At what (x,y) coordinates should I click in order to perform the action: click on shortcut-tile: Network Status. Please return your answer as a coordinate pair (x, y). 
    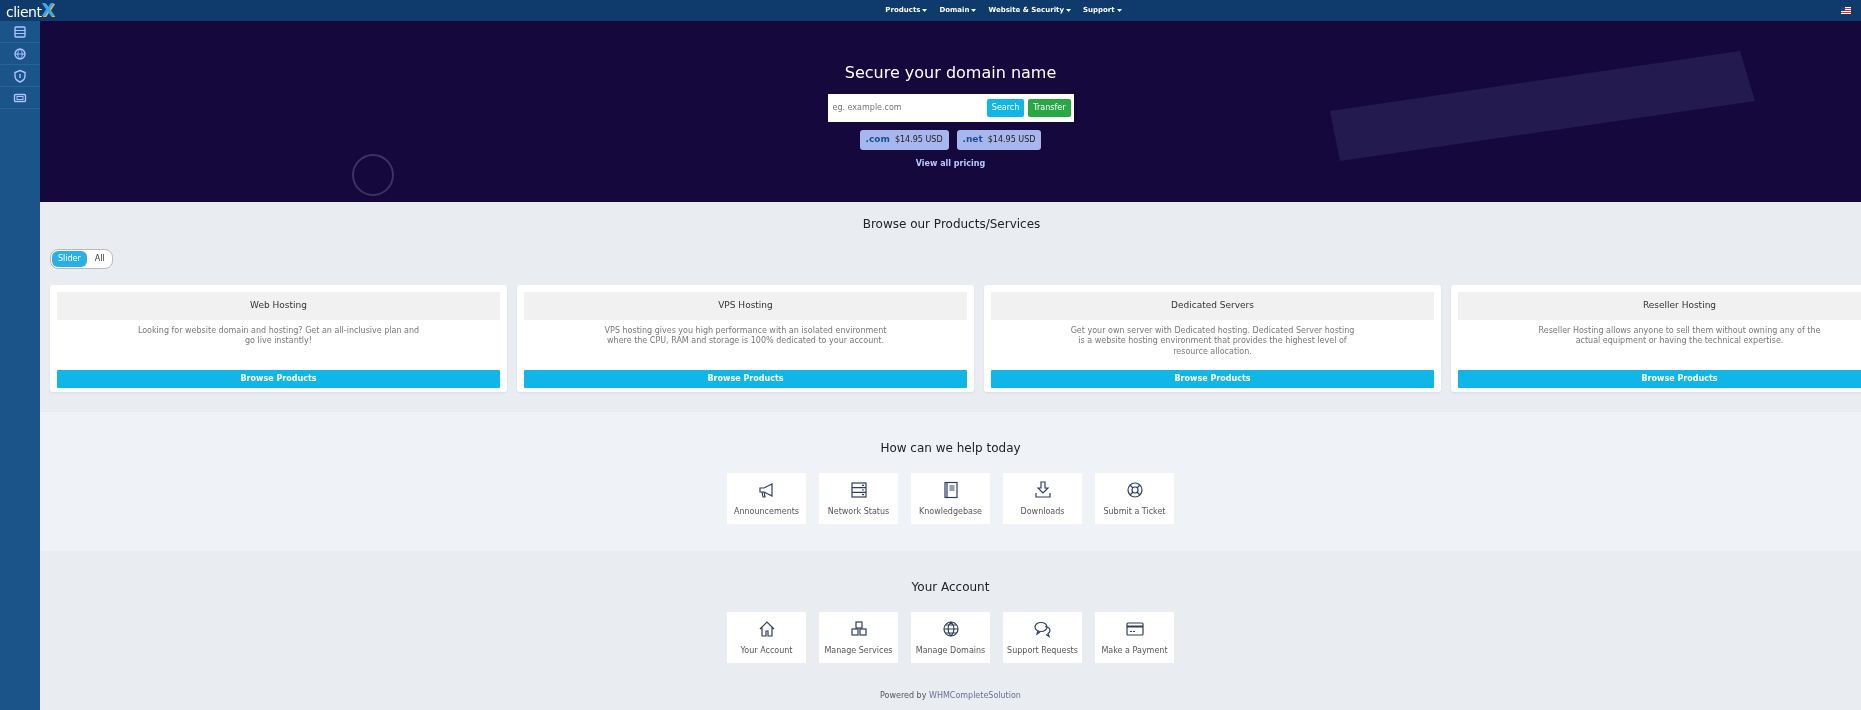
    Looking at the image, I should click on (858, 498).